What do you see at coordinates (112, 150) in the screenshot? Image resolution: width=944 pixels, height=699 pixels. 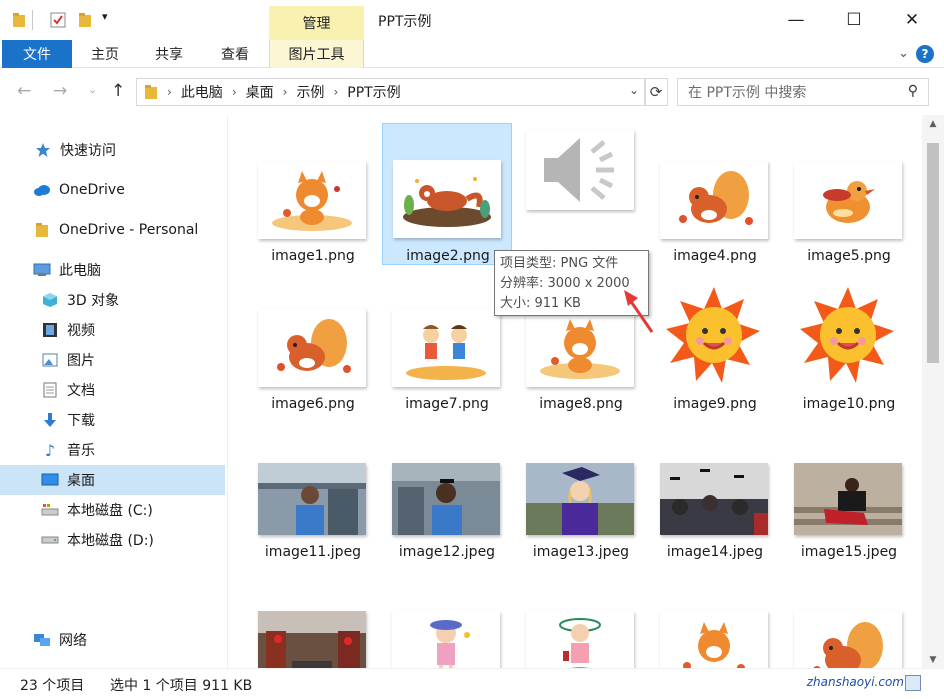 I see `sidebar-item-quick-access: 快速访问` at bounding box center [112, 150].